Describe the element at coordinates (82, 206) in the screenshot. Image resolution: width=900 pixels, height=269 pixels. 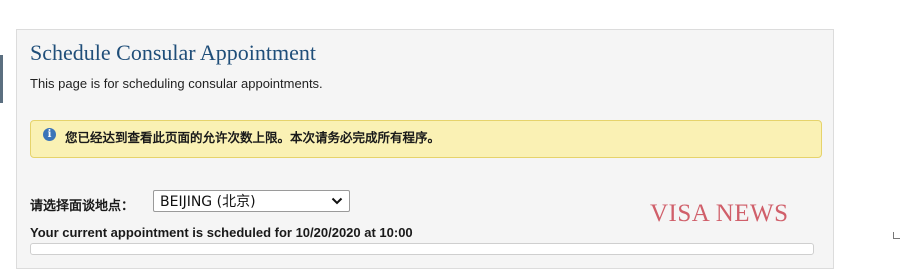
I see `location-label: 请选择面谈地点：` at that location.